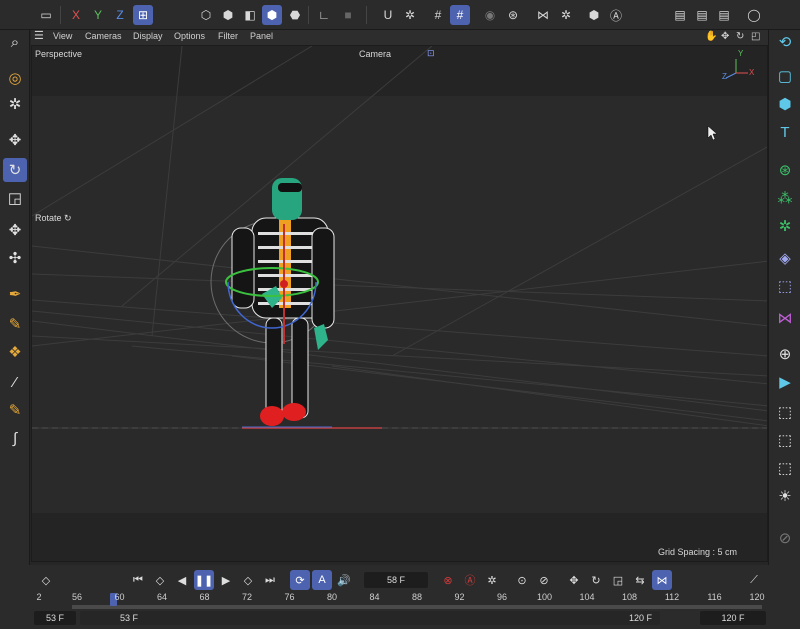 The height and width of the screenshot is (629, 800). Describe the element at coordinates (785, 354) in the screenshot. I see `environment-icon: ⊕` at that location.